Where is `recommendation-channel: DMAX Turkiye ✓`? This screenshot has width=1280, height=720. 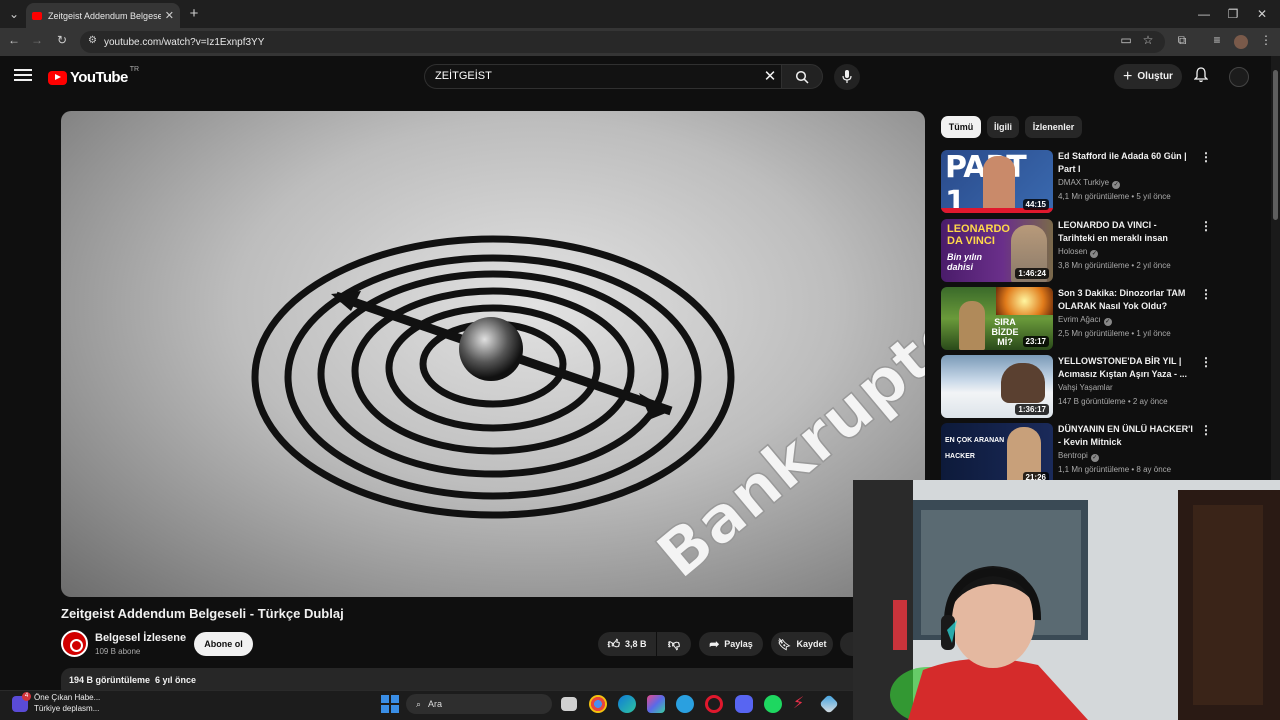
recommendation-channel: DMAX Turkiye ✓ is located at coordinates (1089, 183).